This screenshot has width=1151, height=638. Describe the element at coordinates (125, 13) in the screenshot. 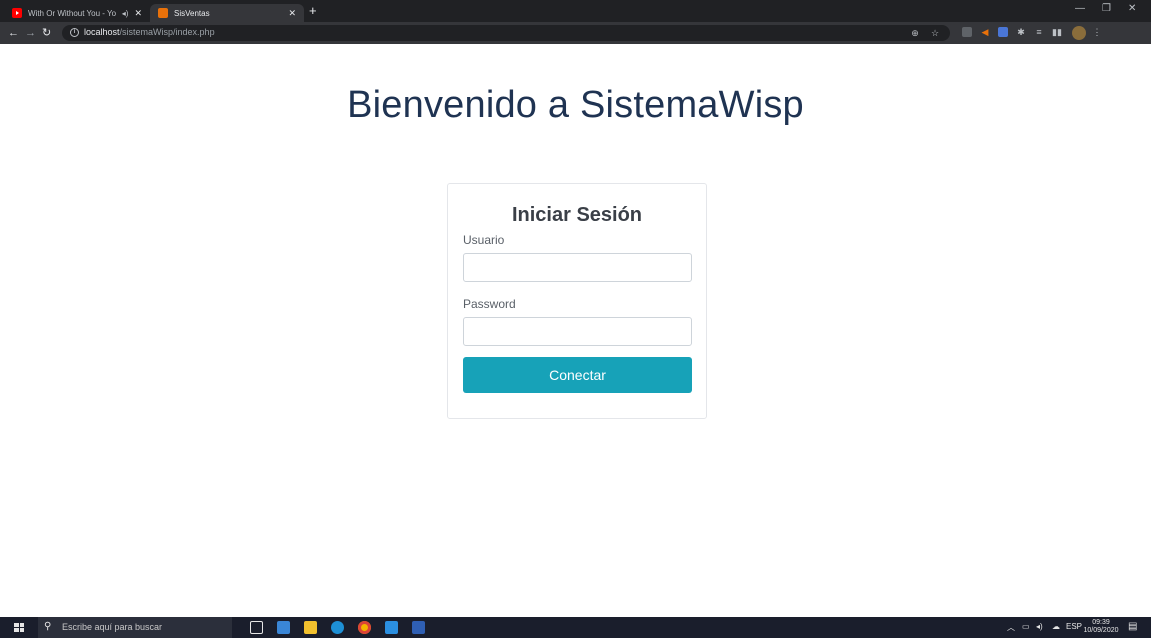

I see `speaker-icon: ◂)` at that location.